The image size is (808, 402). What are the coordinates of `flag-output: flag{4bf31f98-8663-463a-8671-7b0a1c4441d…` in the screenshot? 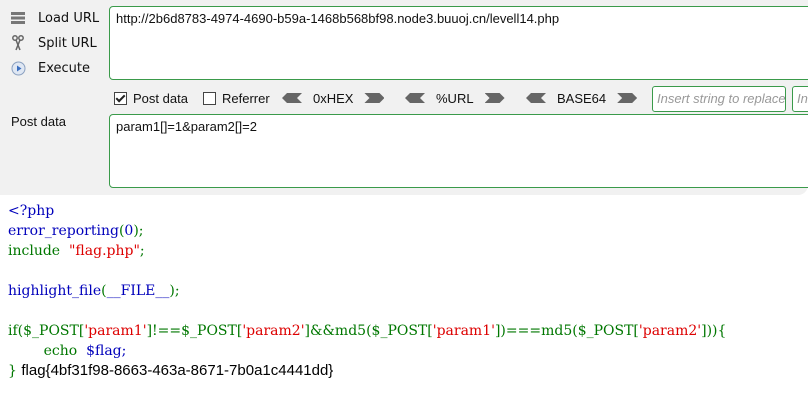 It's located at (177, 370).